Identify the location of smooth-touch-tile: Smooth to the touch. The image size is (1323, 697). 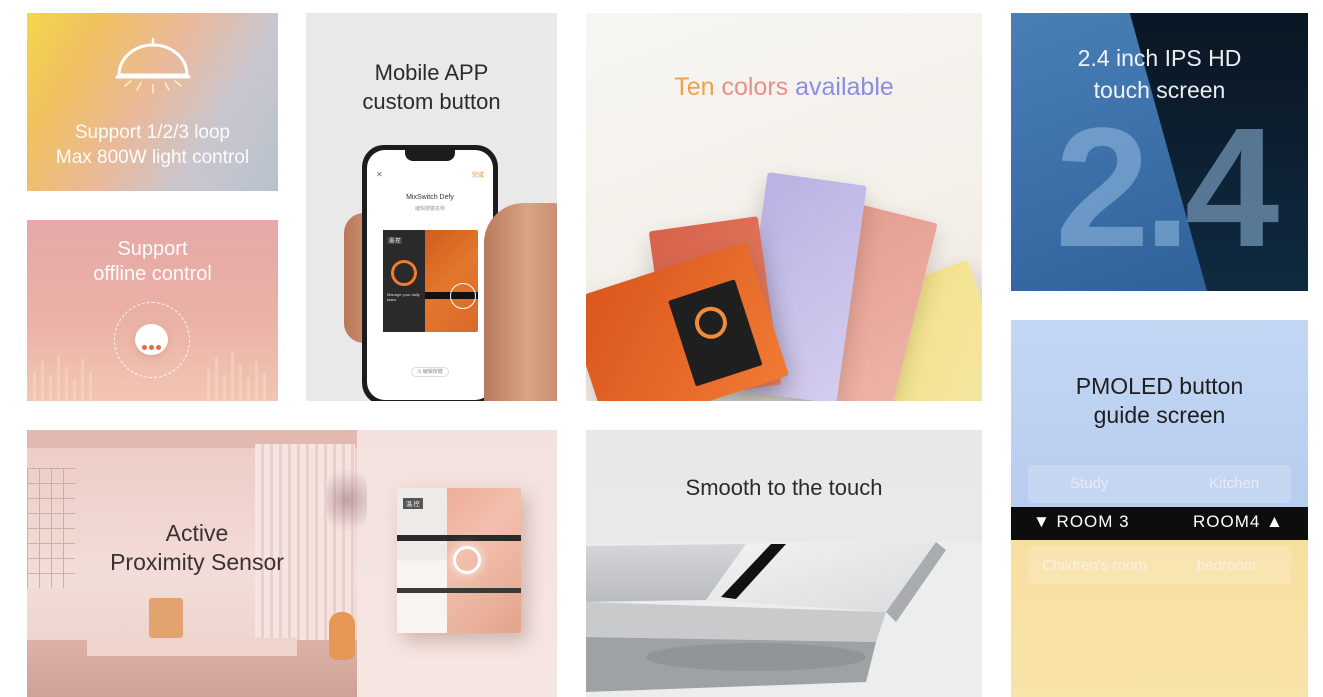
(784, 563).